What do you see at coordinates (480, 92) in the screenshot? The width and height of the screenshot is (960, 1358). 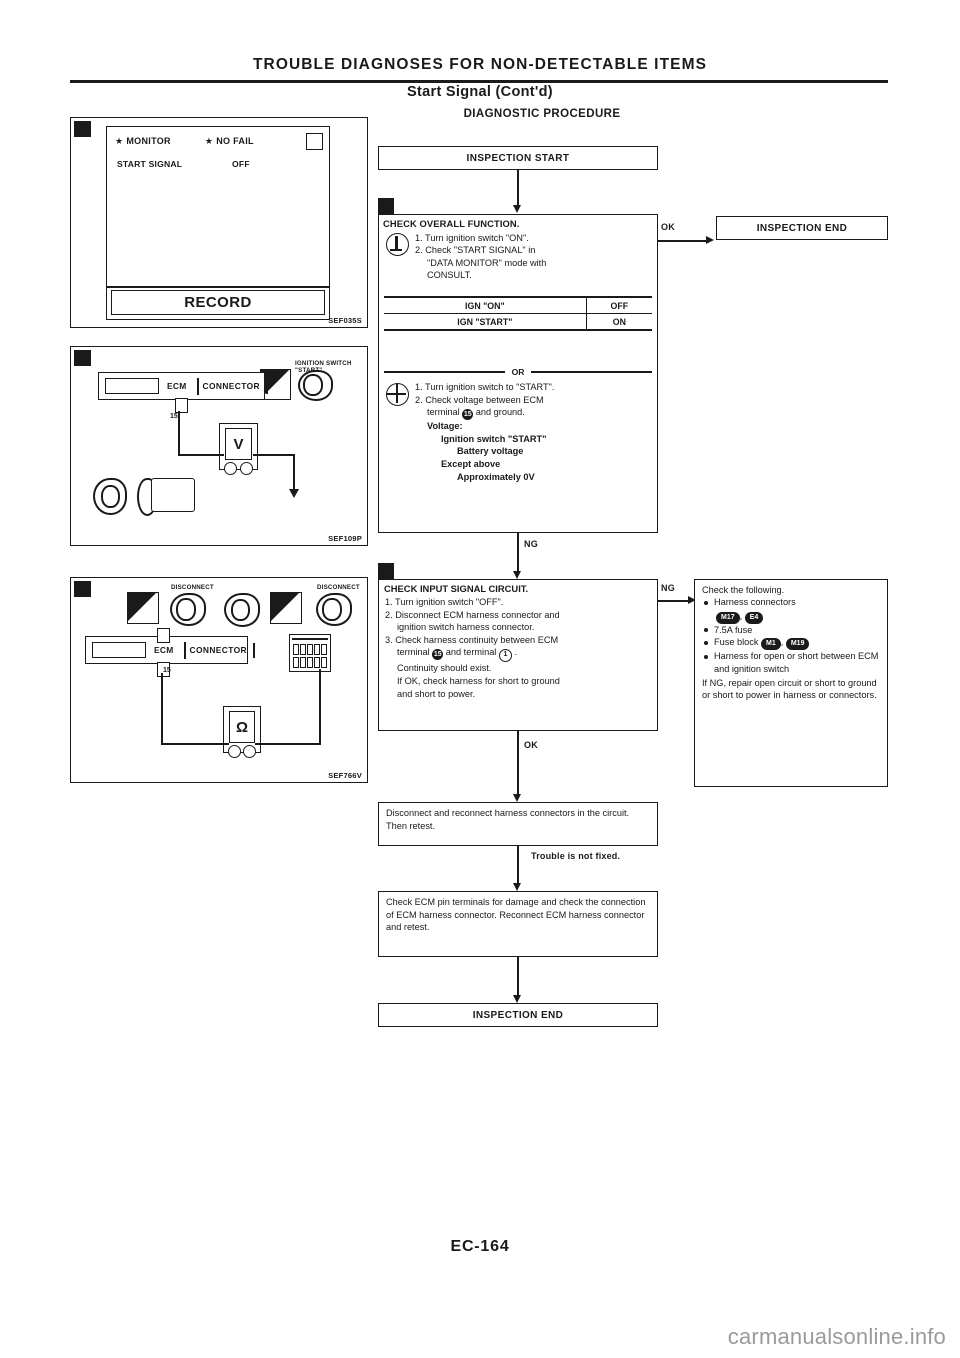 I see `section-subtitle: Start Signal (Cont'd)` at bounding box center [480, 92].